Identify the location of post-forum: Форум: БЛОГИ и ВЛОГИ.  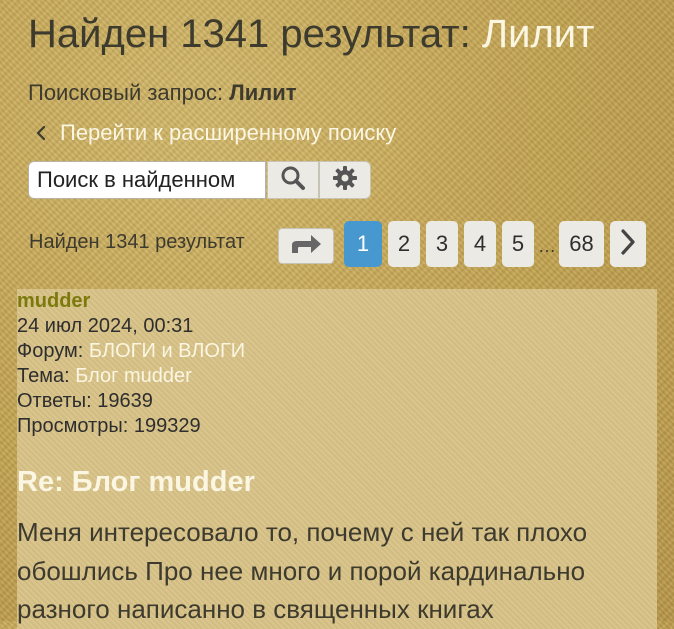
(131, 351).